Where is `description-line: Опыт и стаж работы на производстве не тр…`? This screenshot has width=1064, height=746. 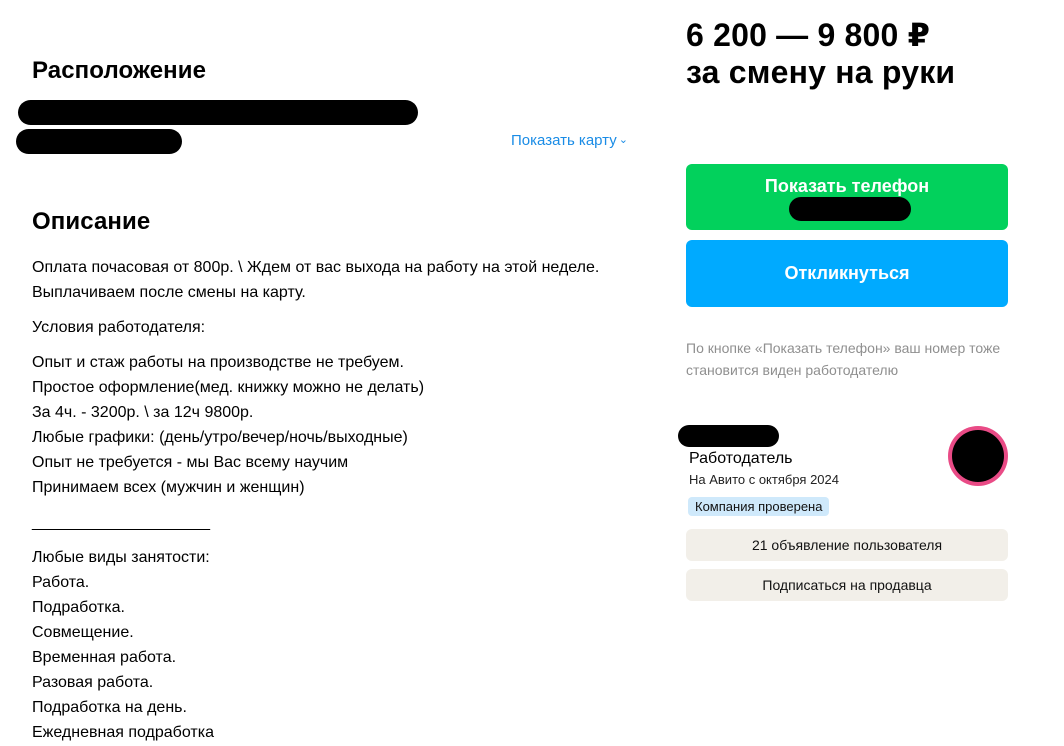
description-line: Опыт и стаж работы на производстве не тр… is located at coordinates (218, 362).